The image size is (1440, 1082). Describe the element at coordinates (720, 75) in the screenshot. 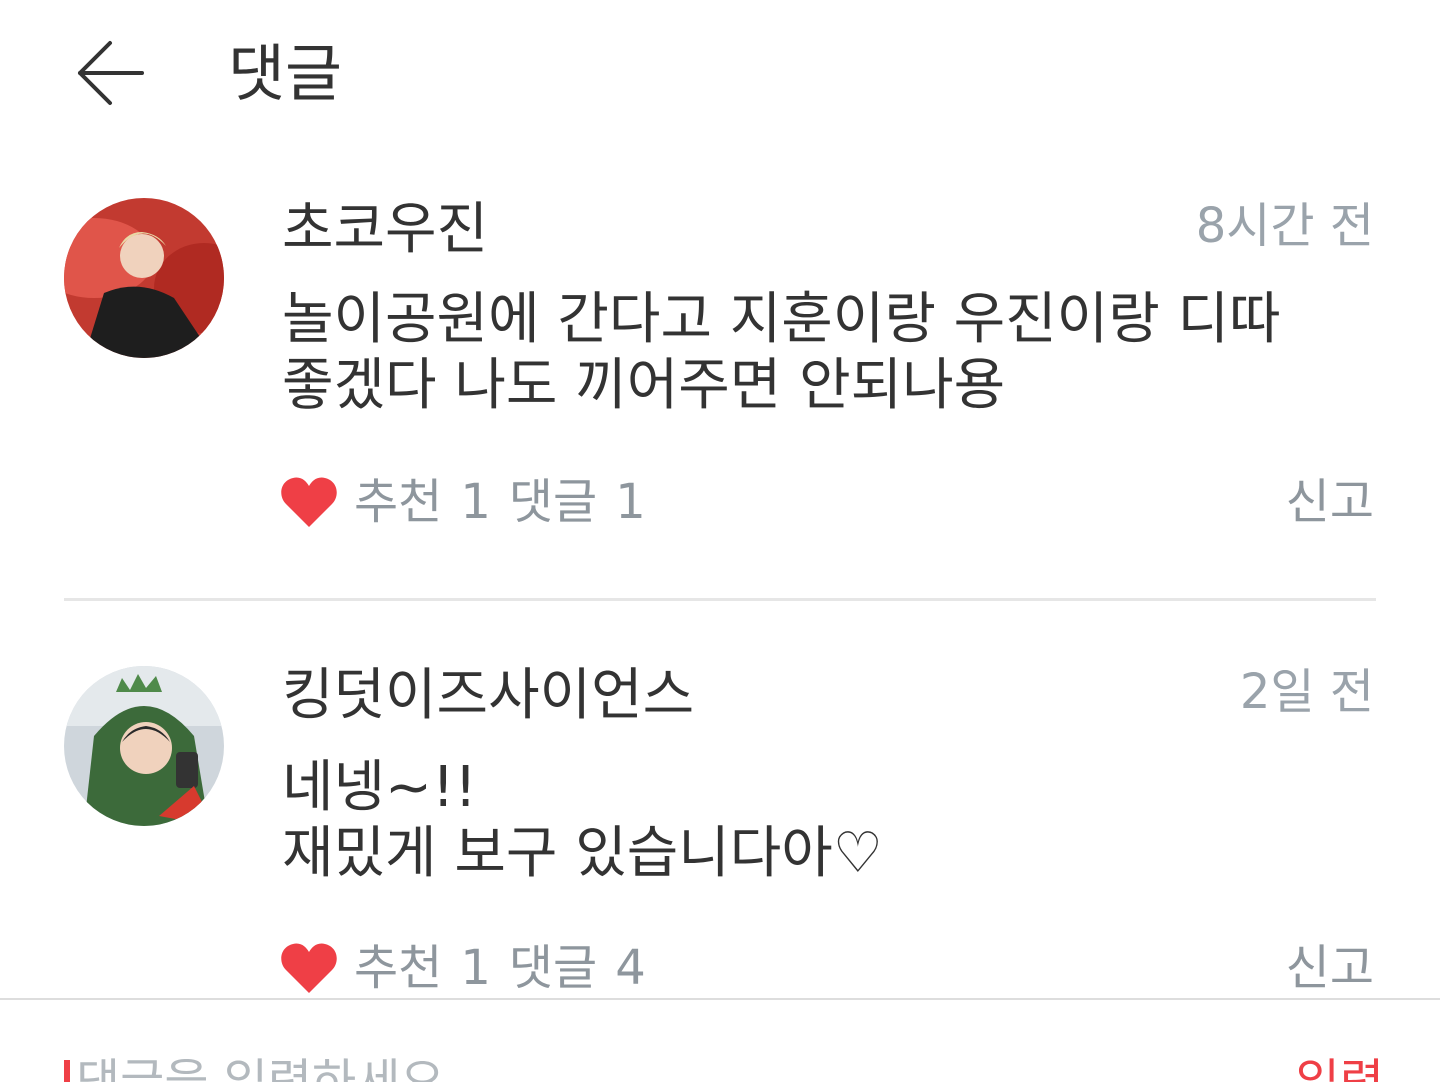

I see `header: 댓글` at that location.